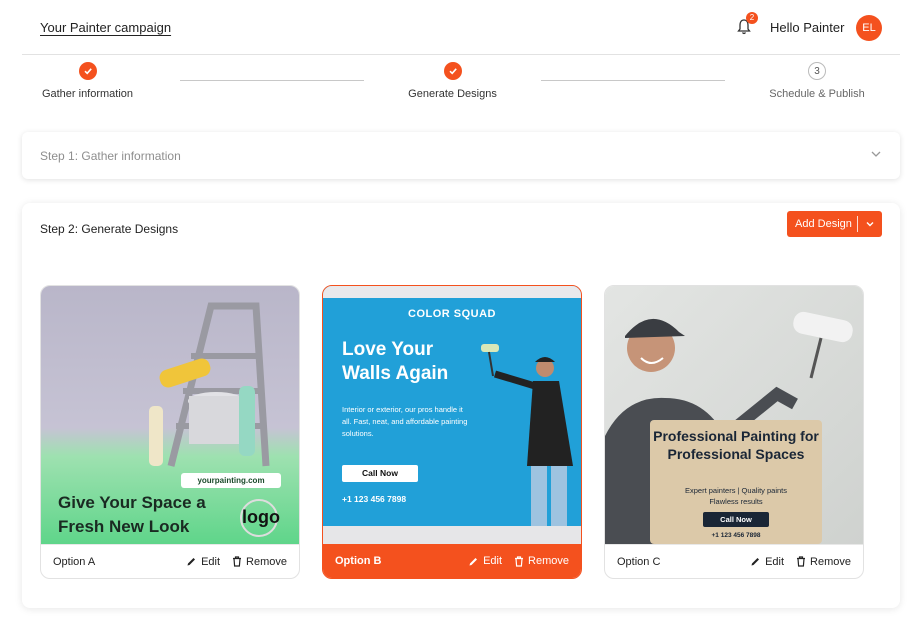 The width and height of the screenshot is (923, 632). What do you see at coordinates (869, 28) in the screenshot?
I see `avatar: EL` at bounding box center [869, 28].